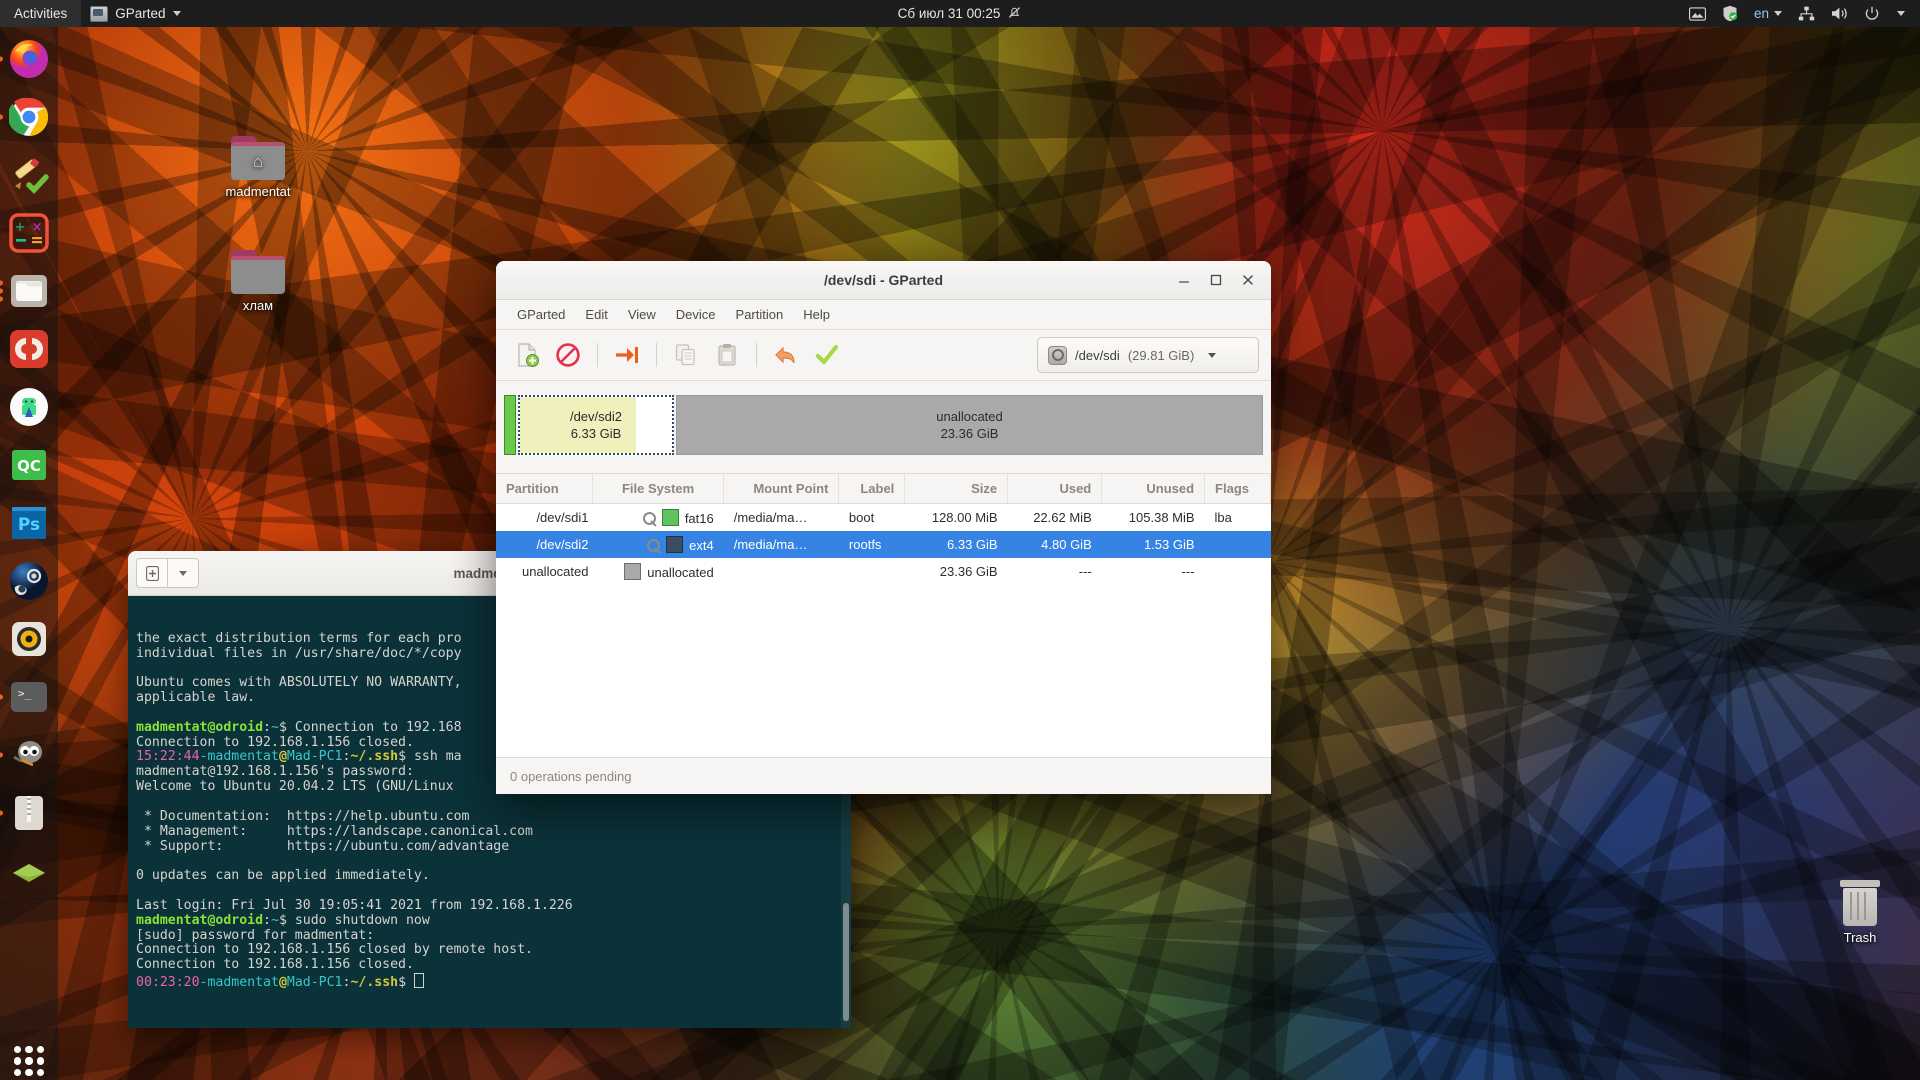 This screenshot has height=1080, width=1920. What do you see at coordinates (568, 355) in the screenshot?
I see `delete-partition-button` at bounding box center [568, 355].